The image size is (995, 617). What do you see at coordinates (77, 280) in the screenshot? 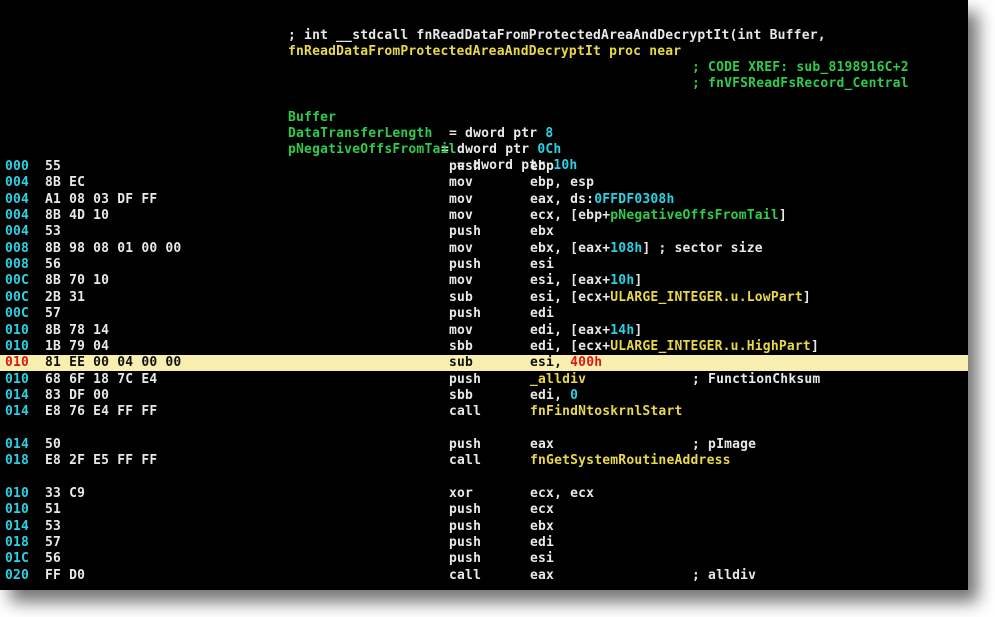
I see `opcode-bytes: 8B 70 10` at bounding box center [77, 280].